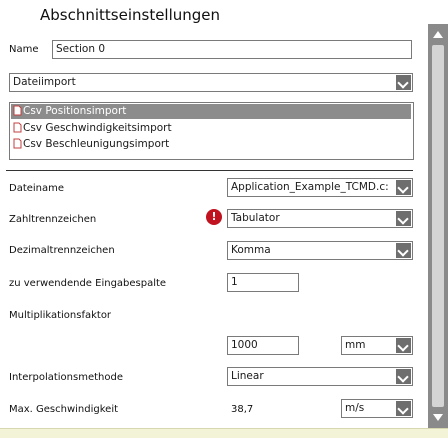  Describe the element at coordinates (64, 409) in the screenshot. I see `max-geschwindigkeit-label: Max. Geschwindigkeit` at that location.